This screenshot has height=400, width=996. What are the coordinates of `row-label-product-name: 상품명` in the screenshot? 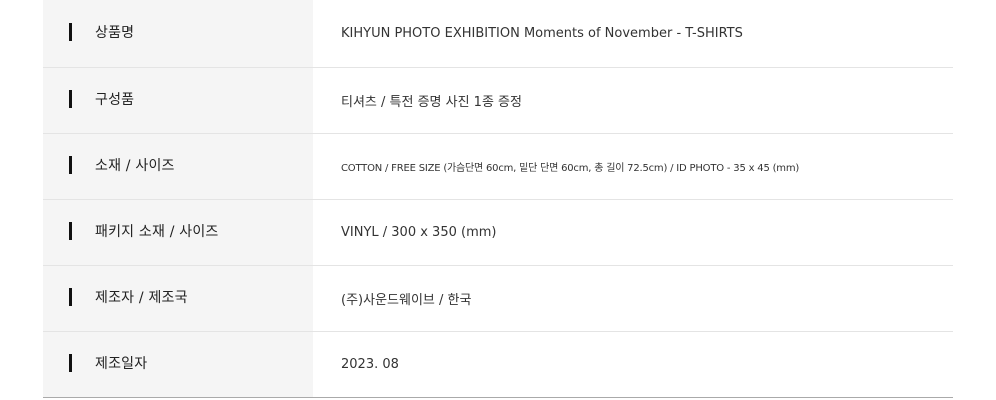 It's located at (115, 33).